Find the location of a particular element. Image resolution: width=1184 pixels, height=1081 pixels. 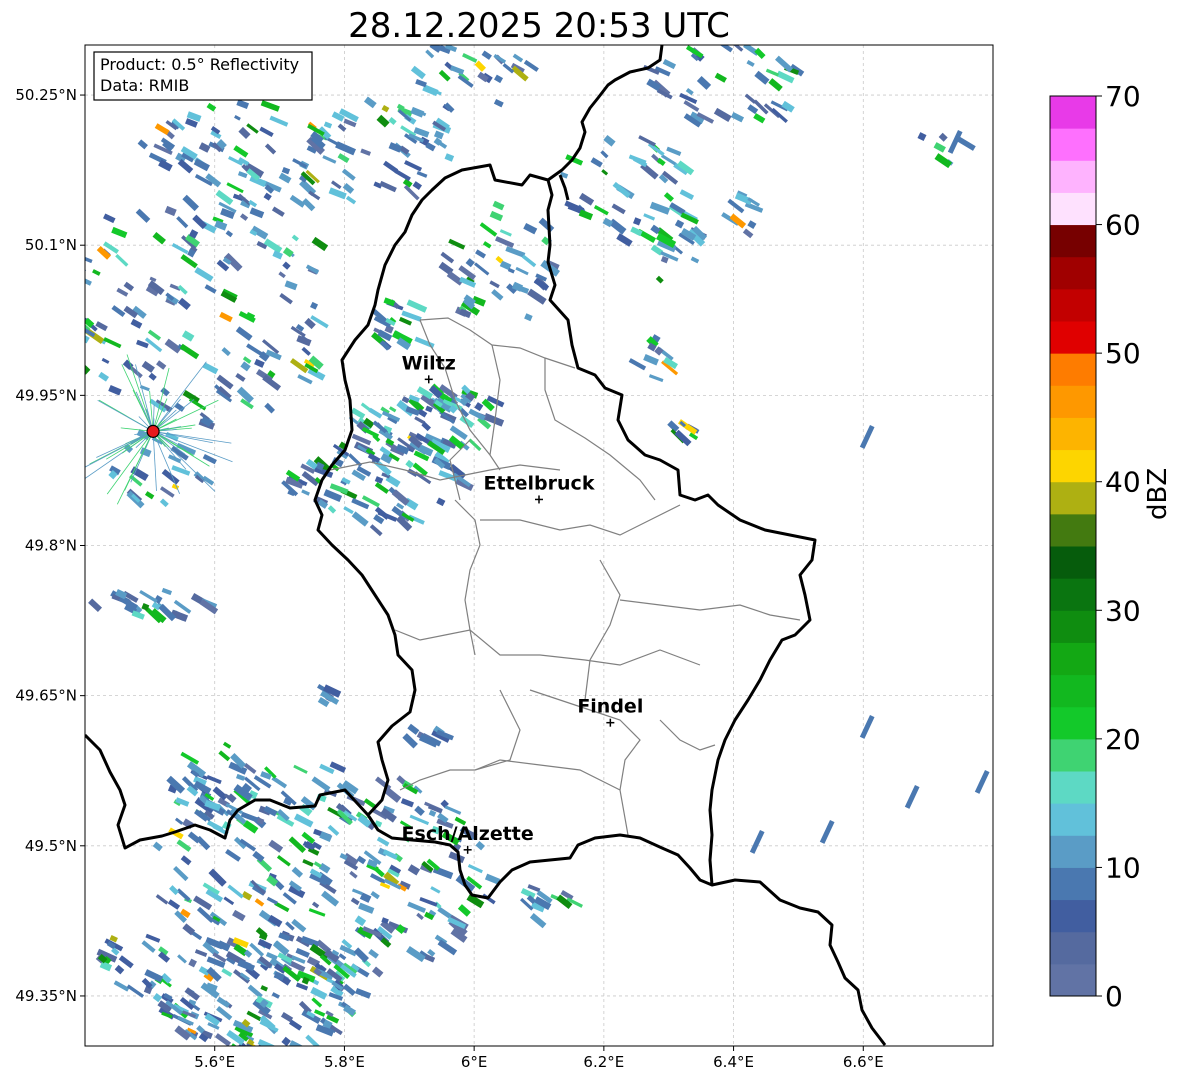

colorbar-tick-label: 60 is located at coordinates (1123, 225).